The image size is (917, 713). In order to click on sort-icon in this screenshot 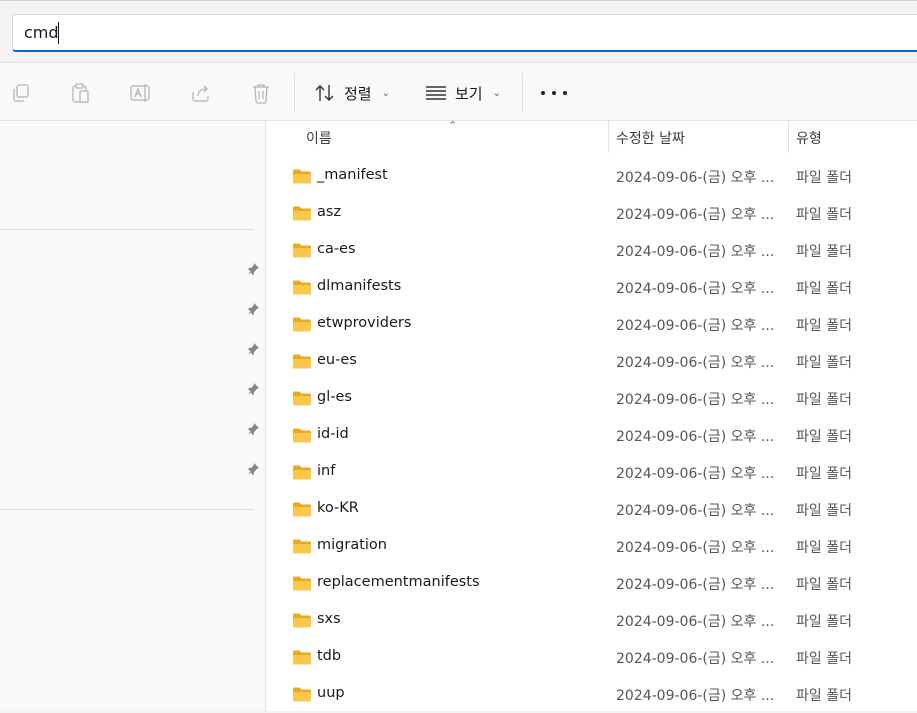, I will do `click(324, 93)`.